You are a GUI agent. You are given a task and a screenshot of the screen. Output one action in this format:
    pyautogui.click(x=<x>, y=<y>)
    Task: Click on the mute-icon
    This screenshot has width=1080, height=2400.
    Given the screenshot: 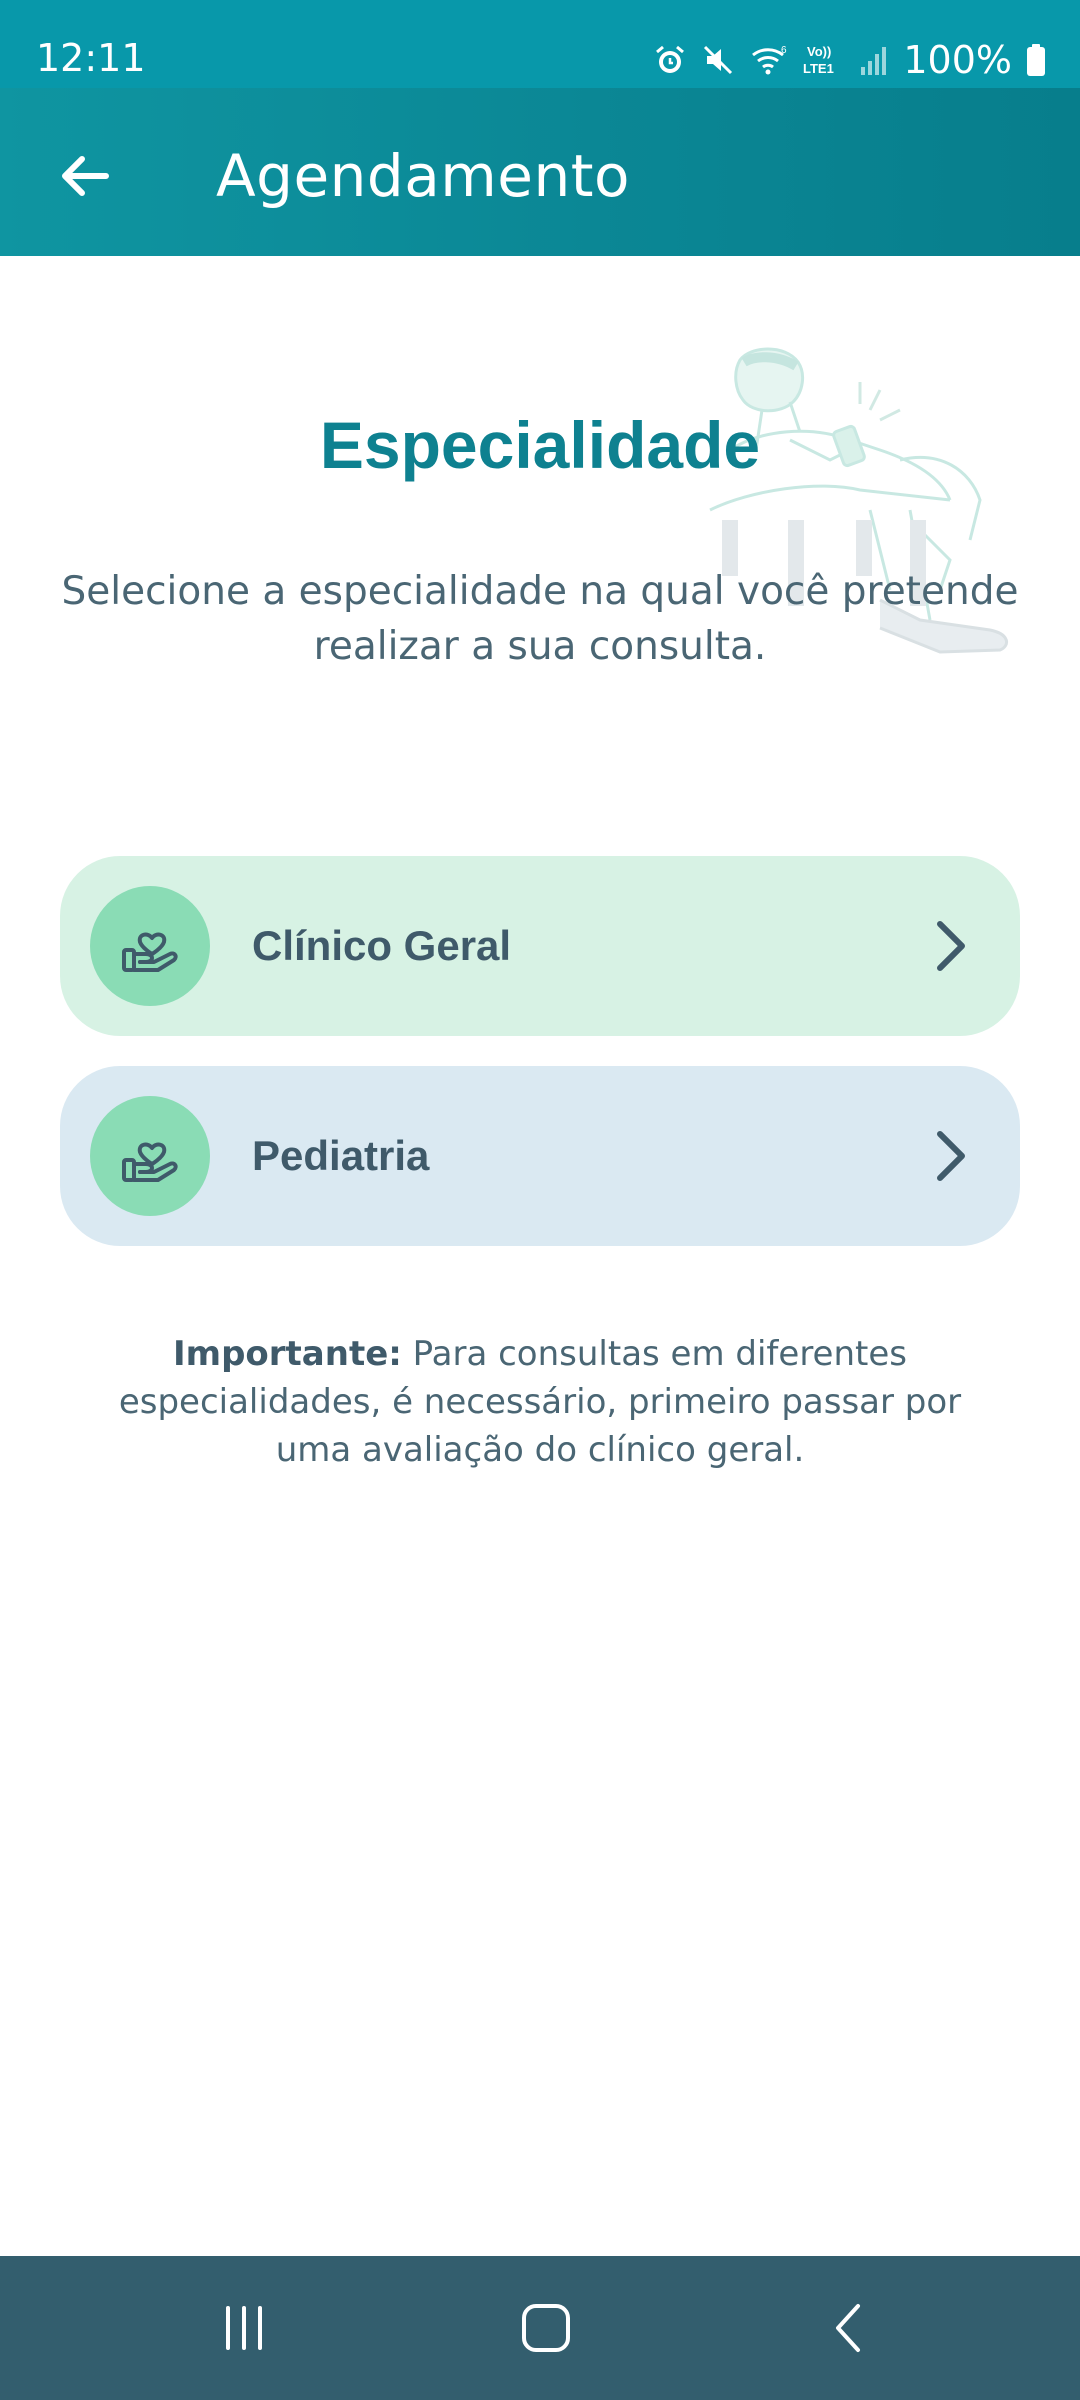 What is the action you would take?
    pyautogui.click(x=718, y=60)
    